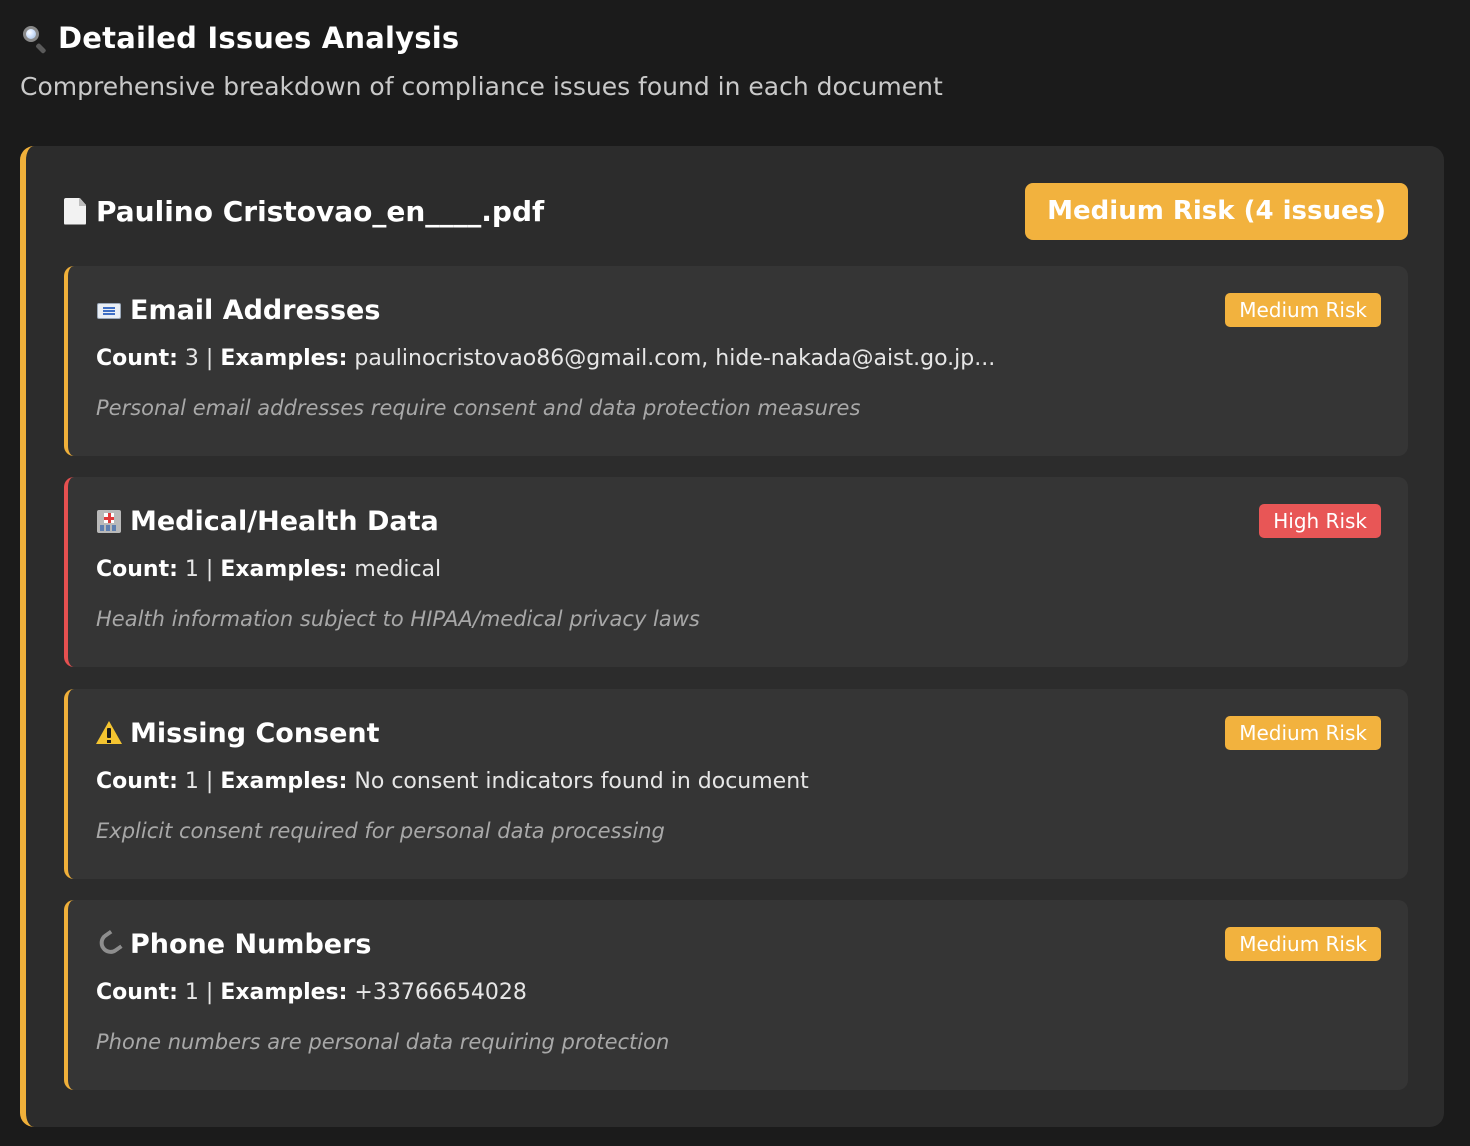  What do you see at coordinates (738, 733) in the screenshot?
I see `issue-title-row: Missing Consent Medium Risk` at bounding box center [738, 733].